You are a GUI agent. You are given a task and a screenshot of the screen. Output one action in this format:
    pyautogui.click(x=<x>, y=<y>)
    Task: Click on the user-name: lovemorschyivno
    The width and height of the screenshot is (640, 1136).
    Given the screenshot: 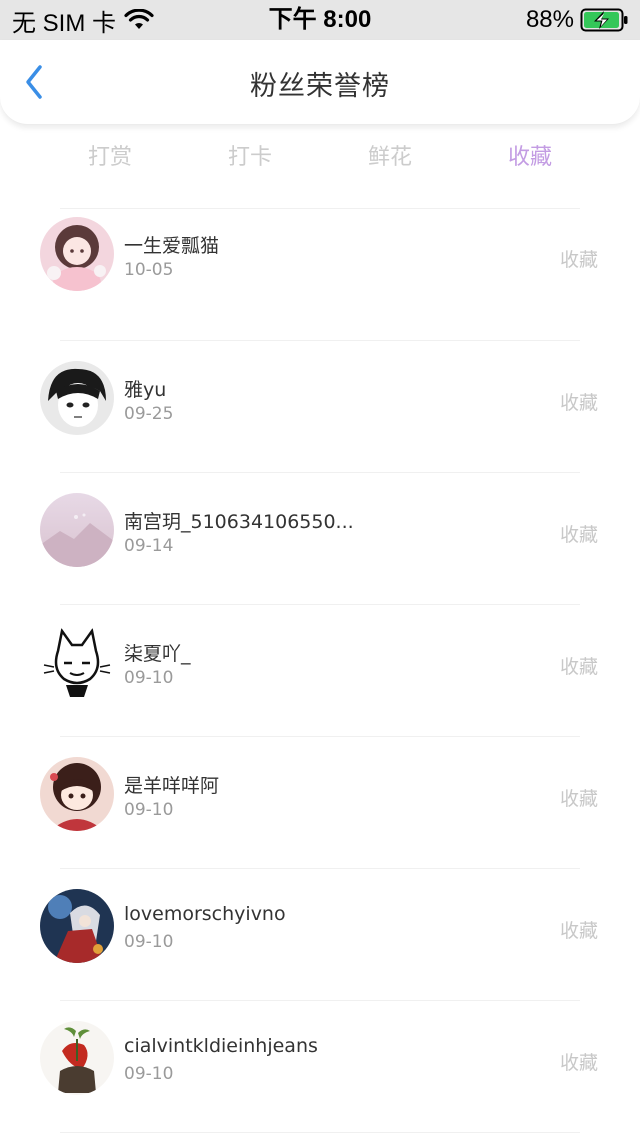 What is the action you would take?
    pyautogui.click(x=205, y=914)
    